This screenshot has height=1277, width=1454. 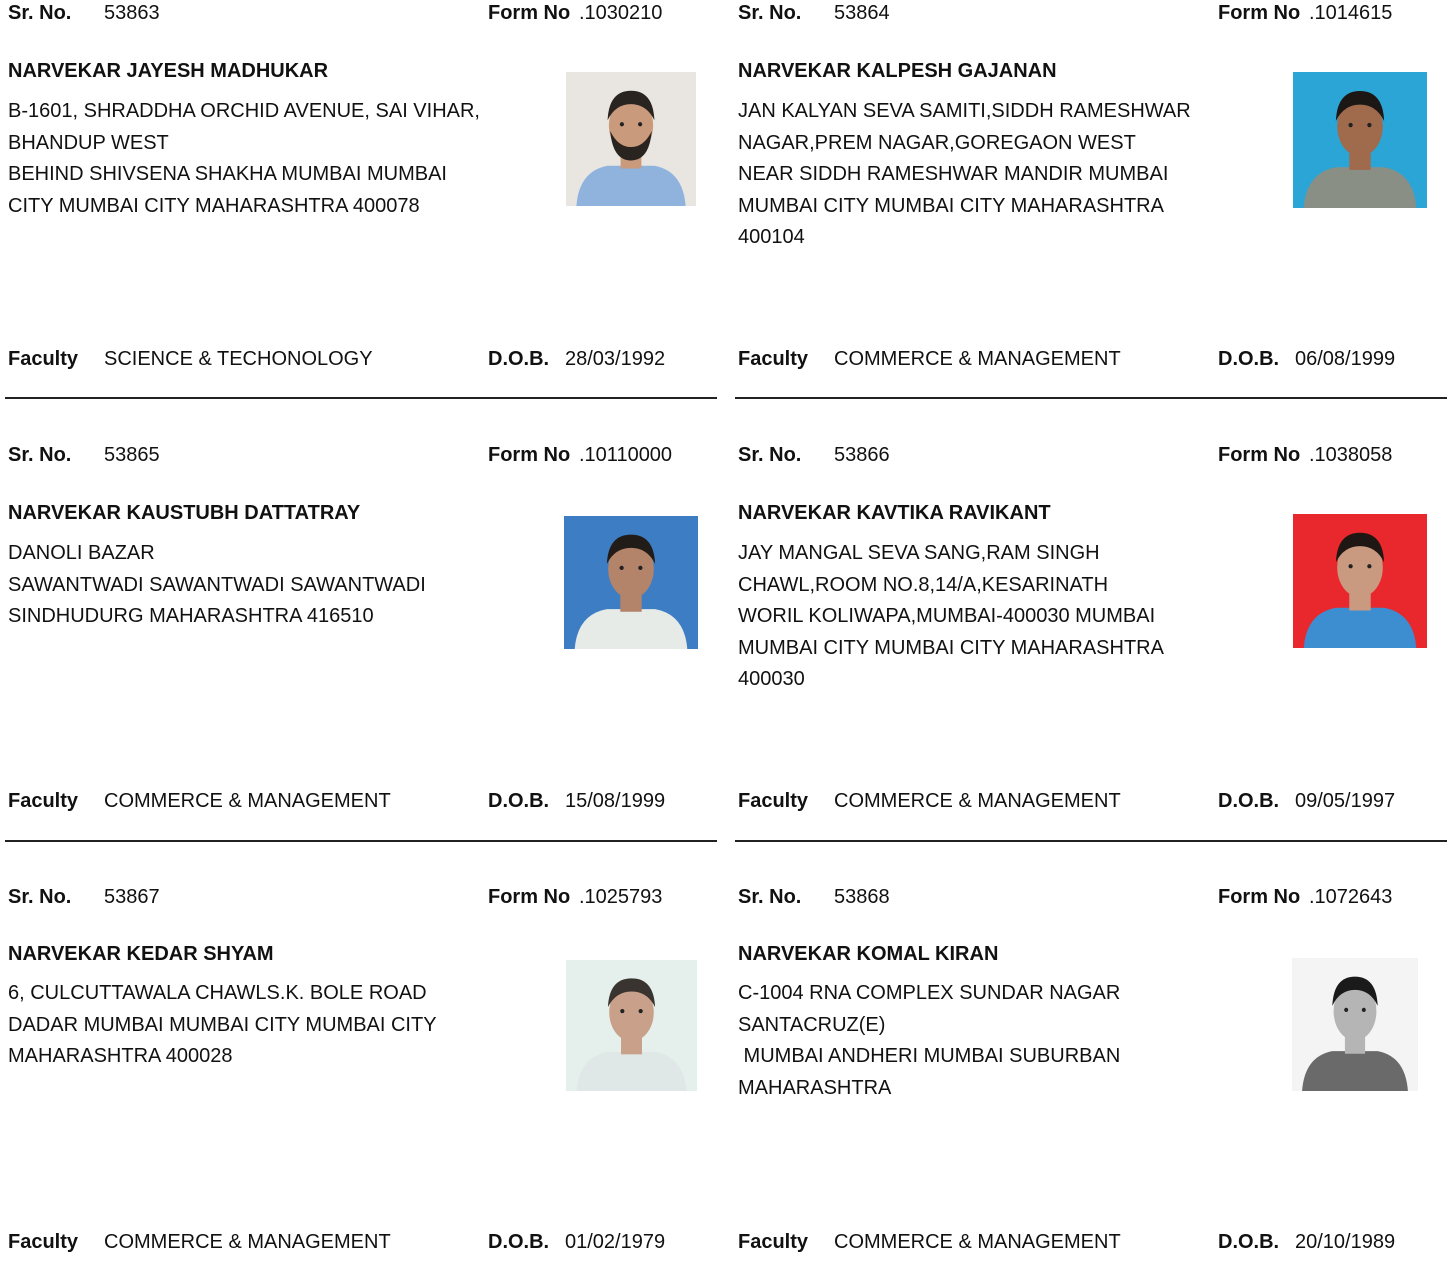 What do you see at coordinates (615, 801) in the screenshot?
I see `dob-value: 15/08/1999` at bounding box center [615, 801].